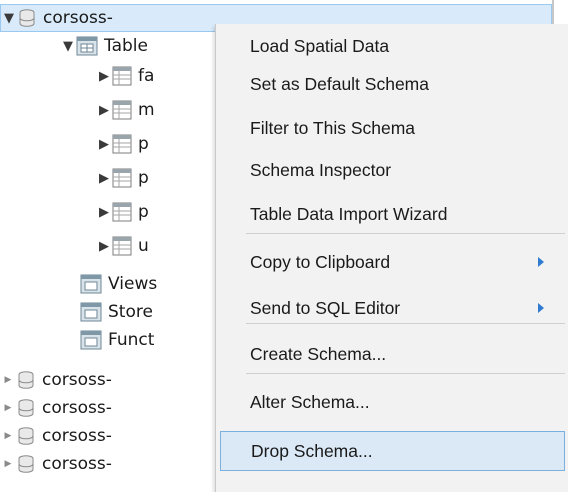 Image resolution: width=568 pixels, height=492 pixels. I want to click on menu-item-filter-to-this-schema: Filter to This Schema, so click(392, 128).